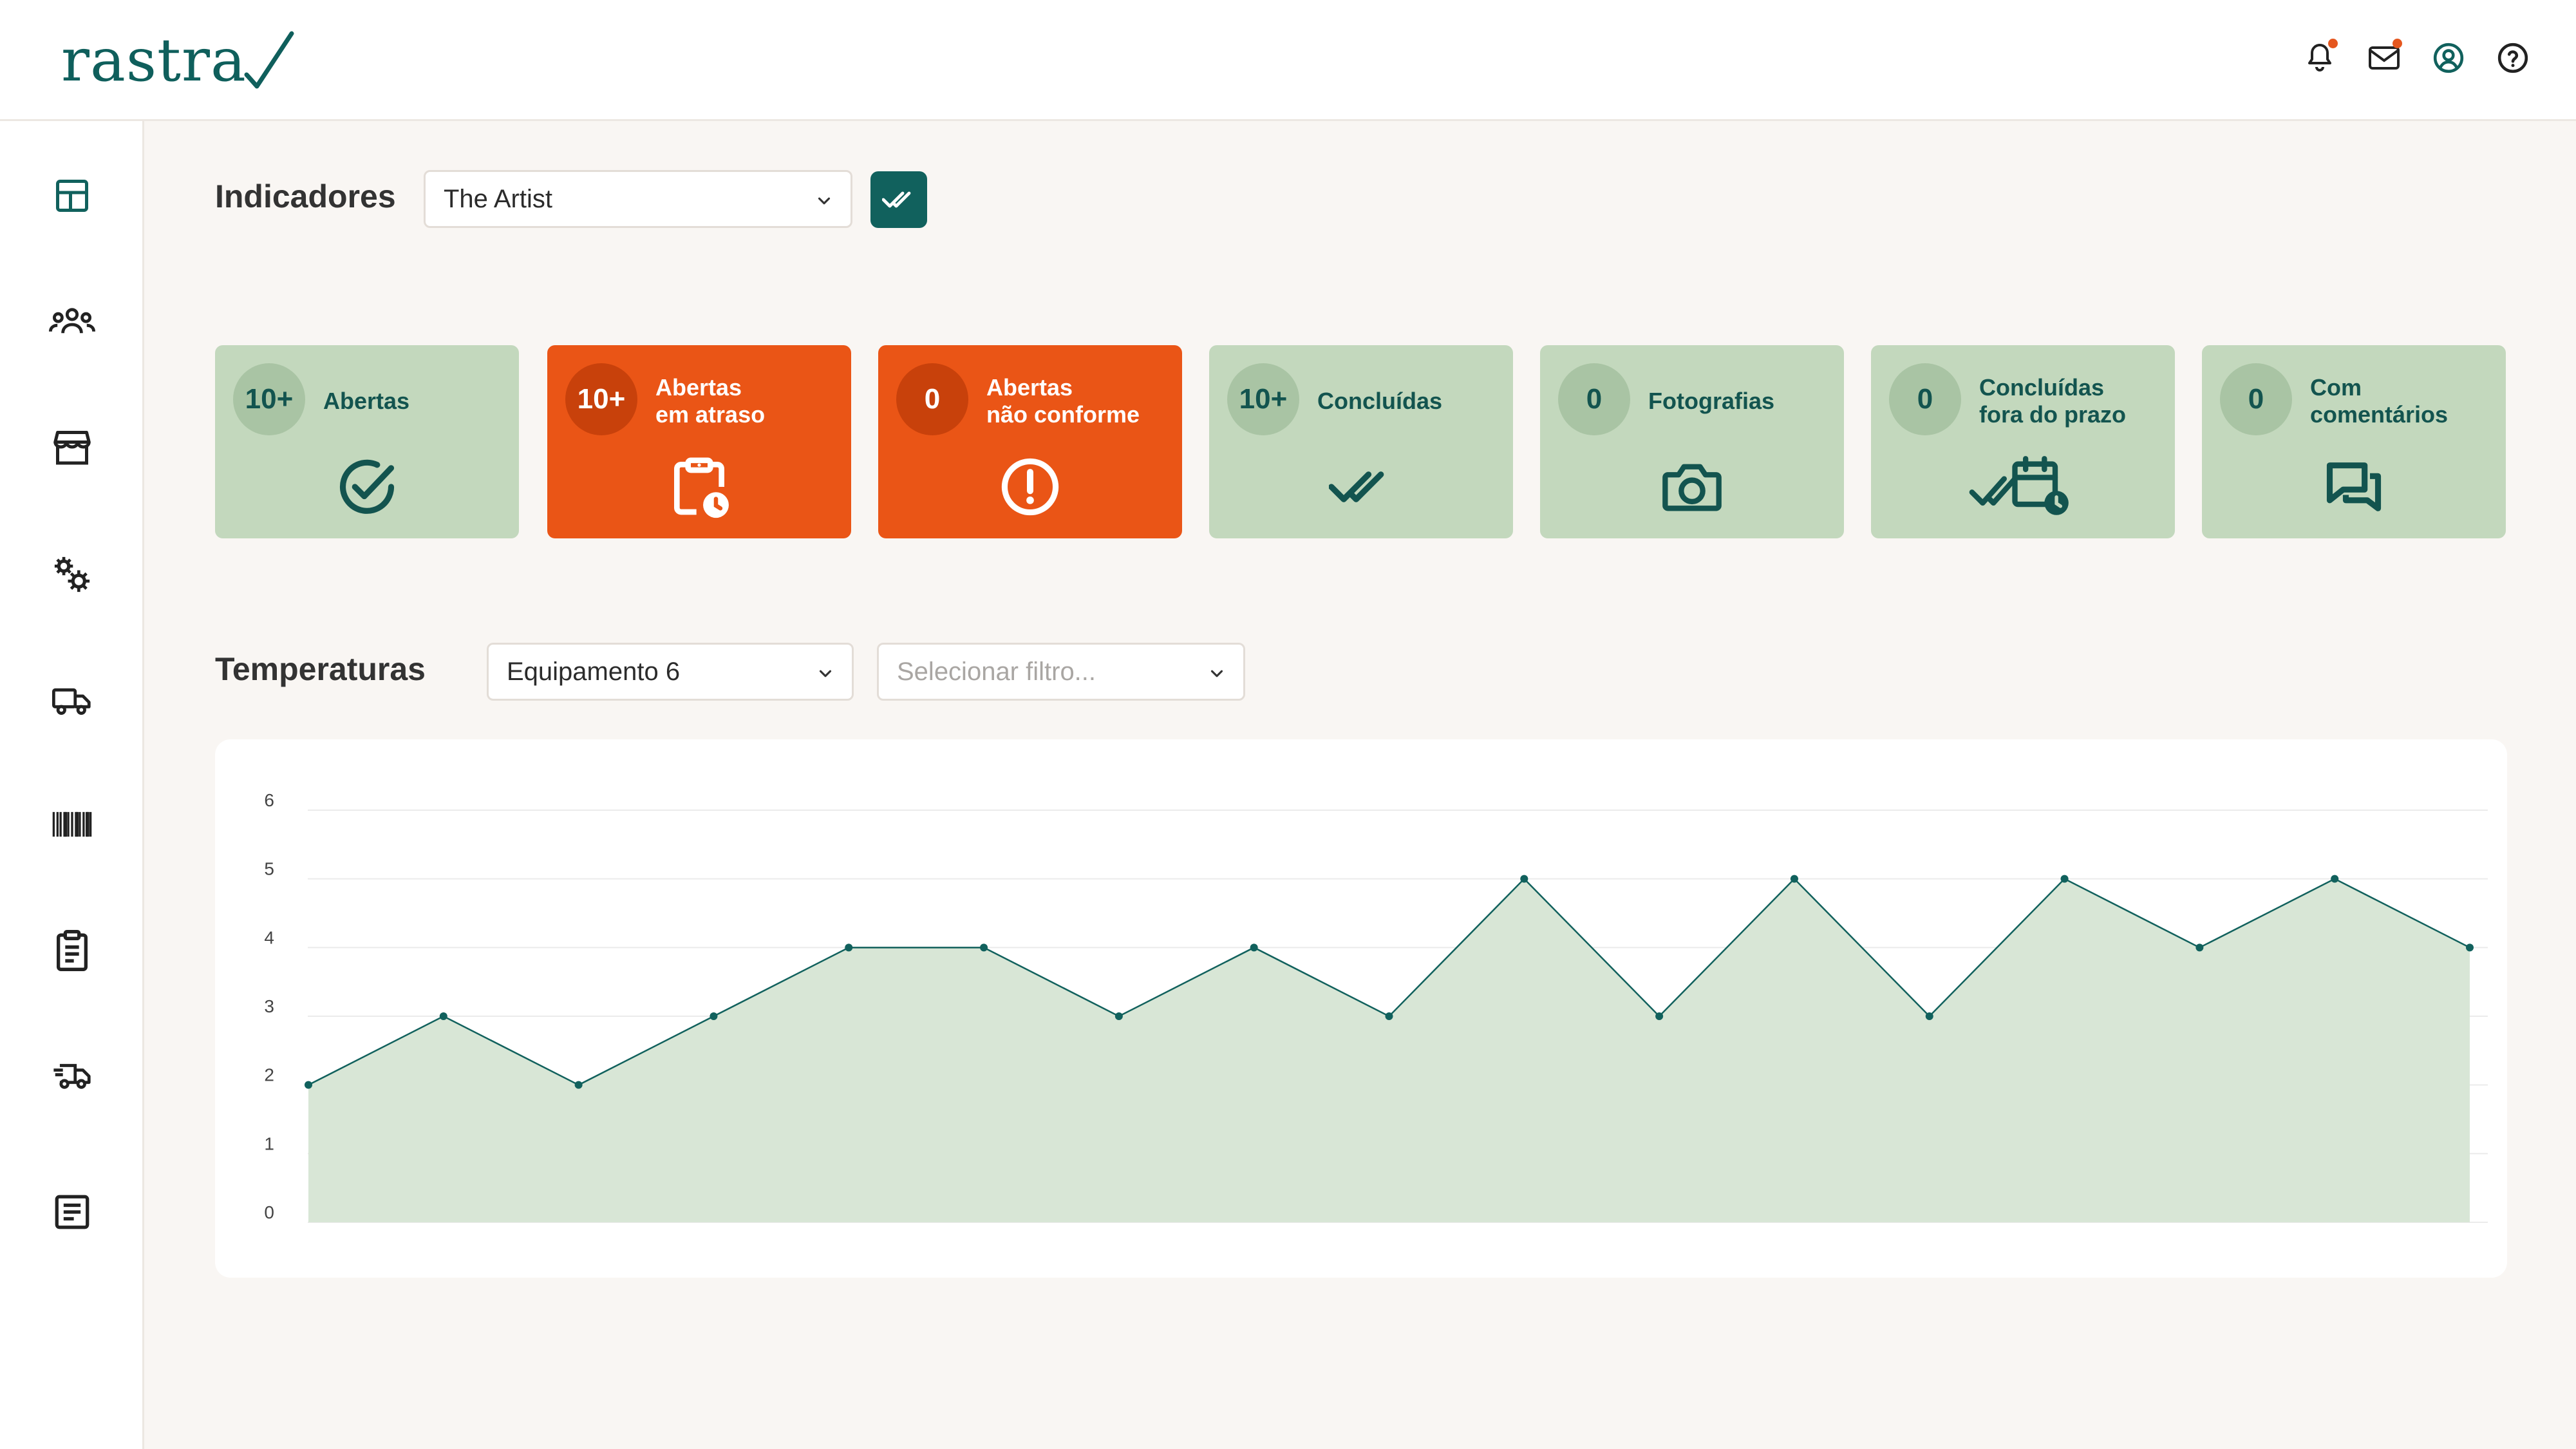 Image resolution: width=2576 pixels, height=1449 pixels. Describe the element at coordinates (366, 401) in the screenshot. I see `card-label: Abertas` at that location.